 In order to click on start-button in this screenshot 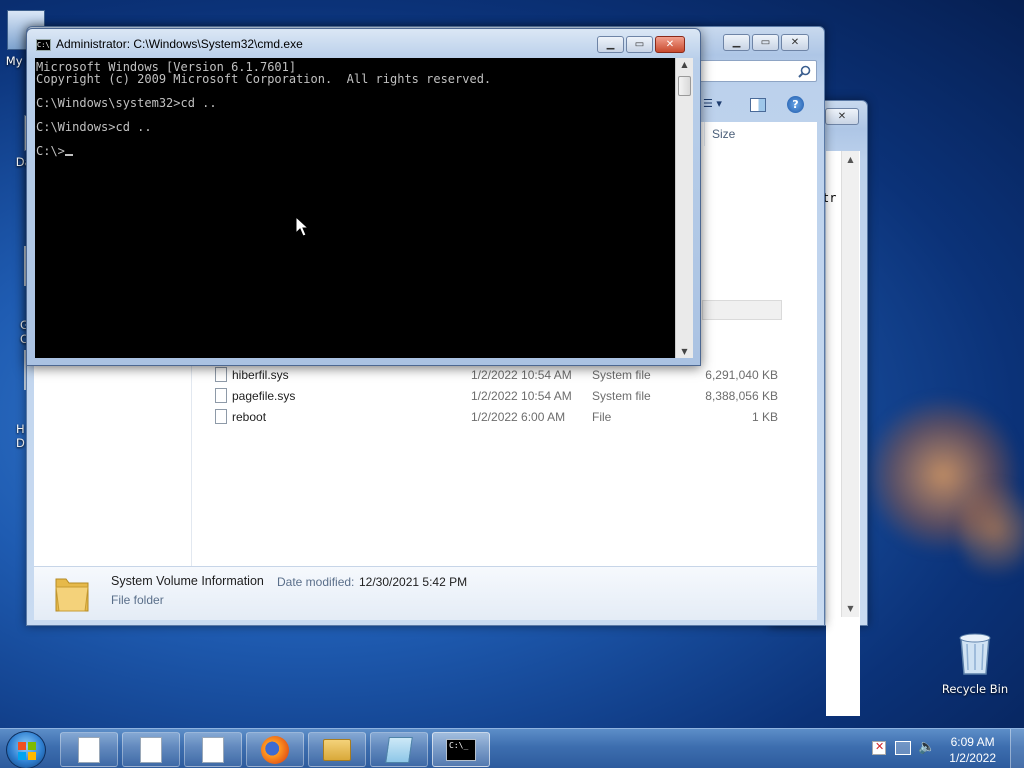, I will do `click(26, 749)`.